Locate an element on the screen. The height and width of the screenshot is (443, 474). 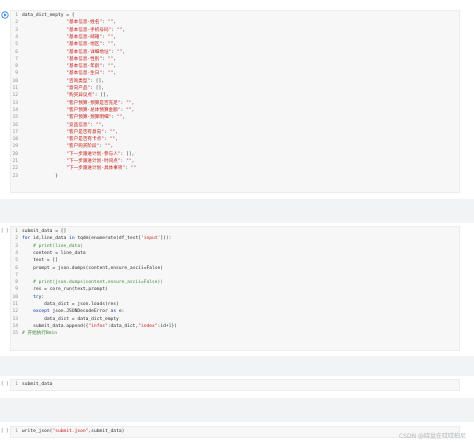
code-cell-3: [ ] 1 submit_data is located at coordinates (237, 385).